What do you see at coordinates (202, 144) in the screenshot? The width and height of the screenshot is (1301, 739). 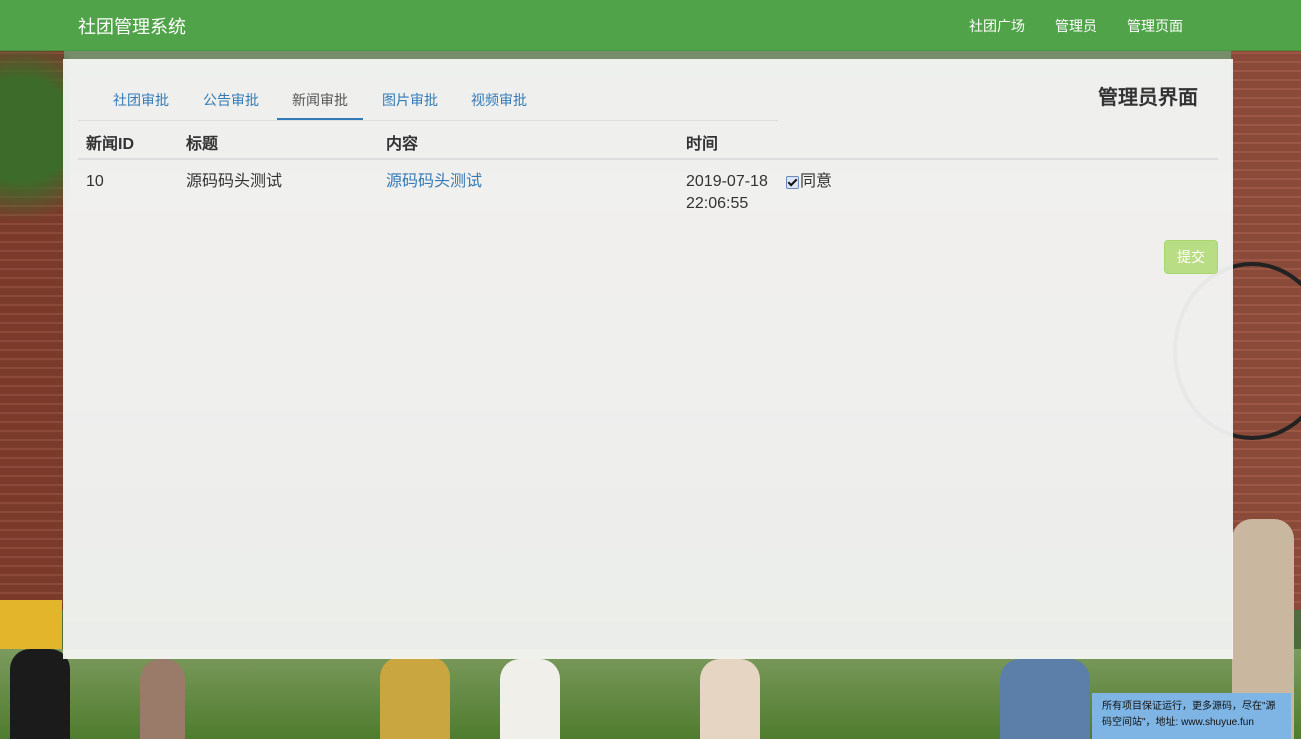 I see `column-header-title: 标题` at bounding box center [202, 144].